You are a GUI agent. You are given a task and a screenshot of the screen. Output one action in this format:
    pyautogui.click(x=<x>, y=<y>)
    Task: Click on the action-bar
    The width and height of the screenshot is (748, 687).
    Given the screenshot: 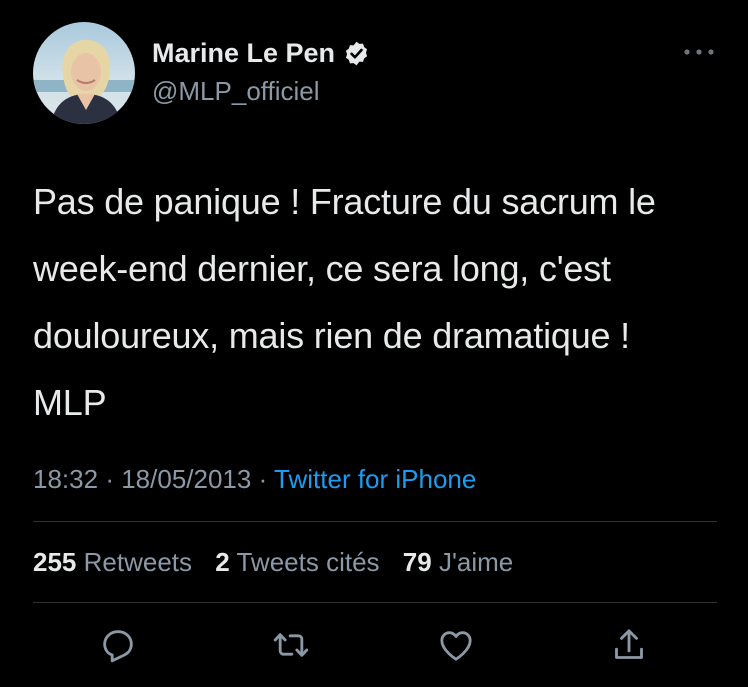 What is the action you would take?
    pyautogui.click(x=374, y=647)
    